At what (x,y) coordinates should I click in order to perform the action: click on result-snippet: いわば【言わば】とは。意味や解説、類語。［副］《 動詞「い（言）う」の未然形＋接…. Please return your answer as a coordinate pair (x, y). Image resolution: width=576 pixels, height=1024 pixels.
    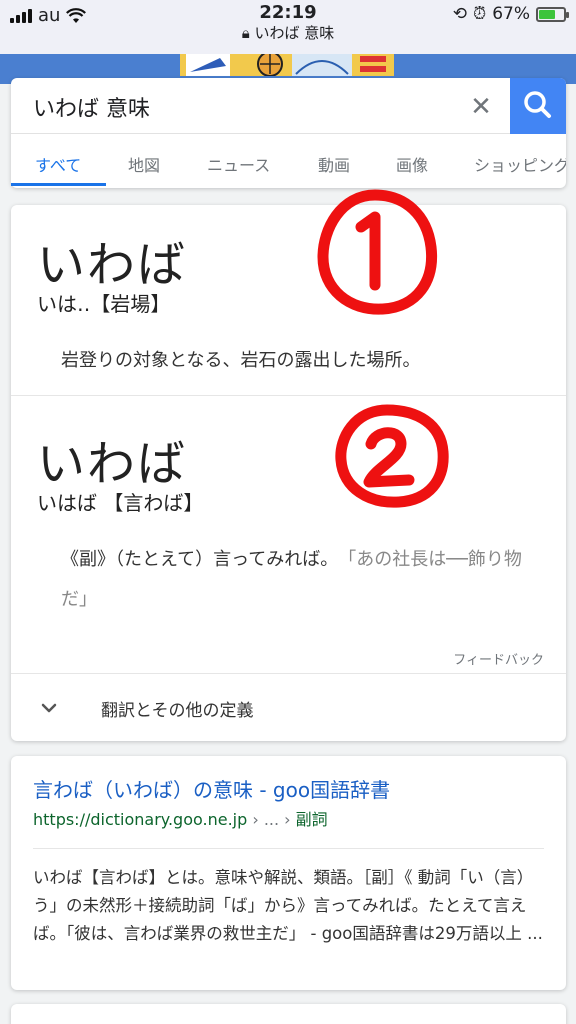
    Looking at the image, I should click on (288, 905).